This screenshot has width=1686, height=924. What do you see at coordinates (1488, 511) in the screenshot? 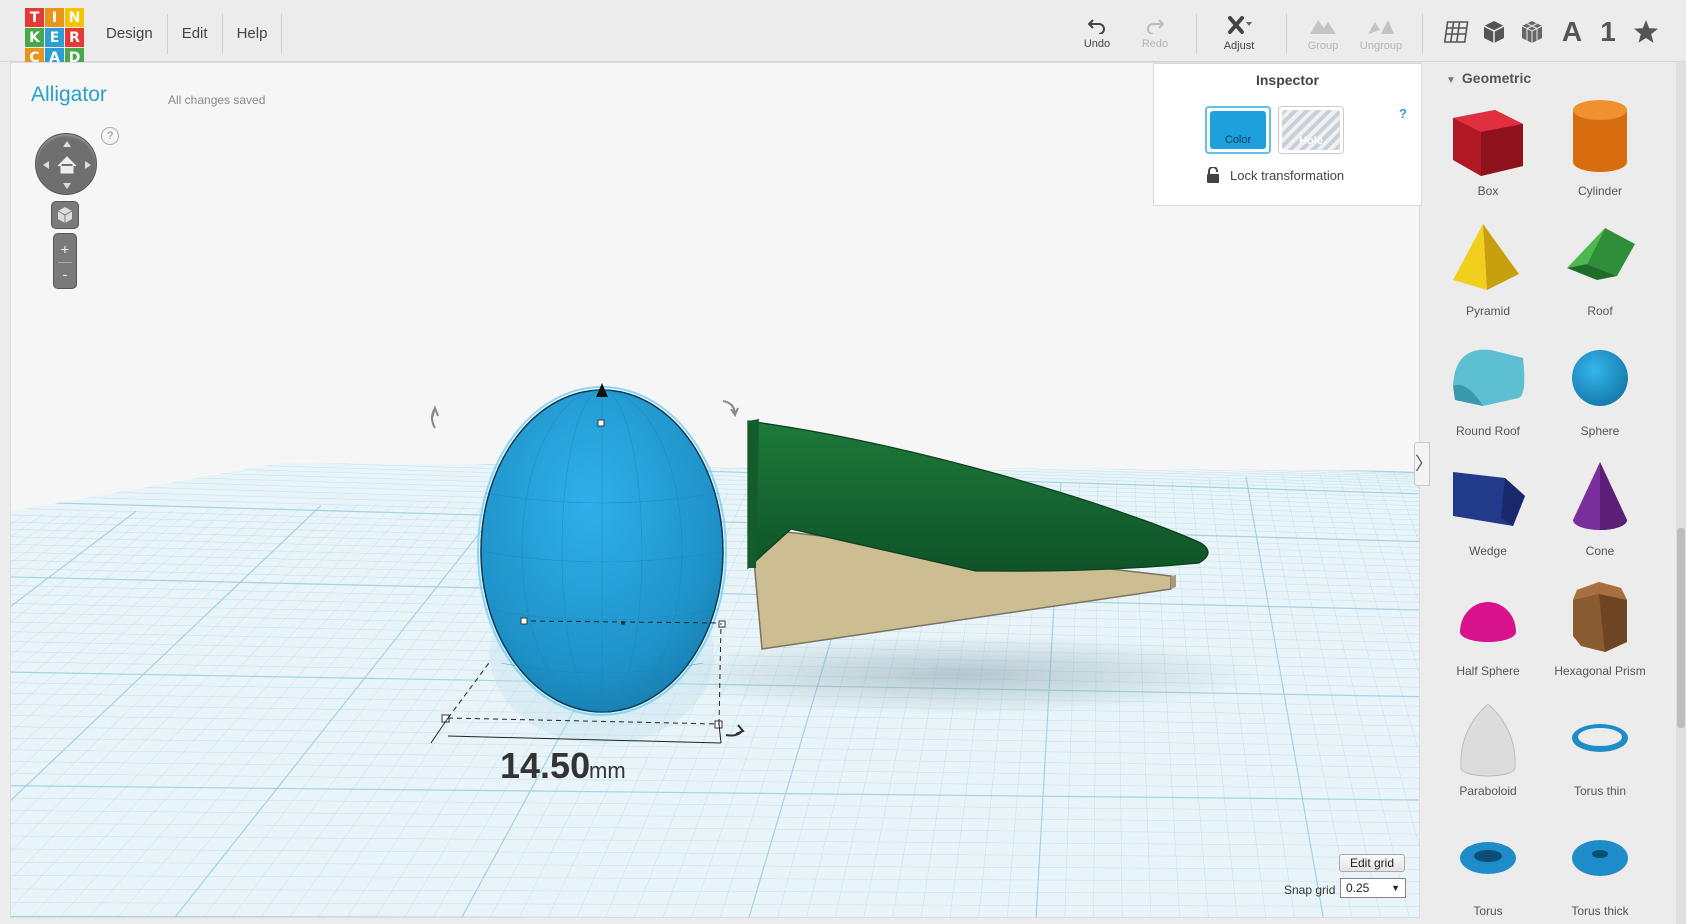
I see `shape-wedge: Wedge` at bounding box center [1488, 511].